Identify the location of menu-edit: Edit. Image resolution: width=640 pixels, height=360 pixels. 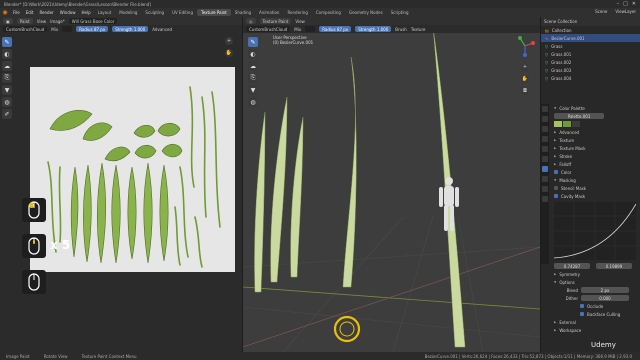
(30, 12).